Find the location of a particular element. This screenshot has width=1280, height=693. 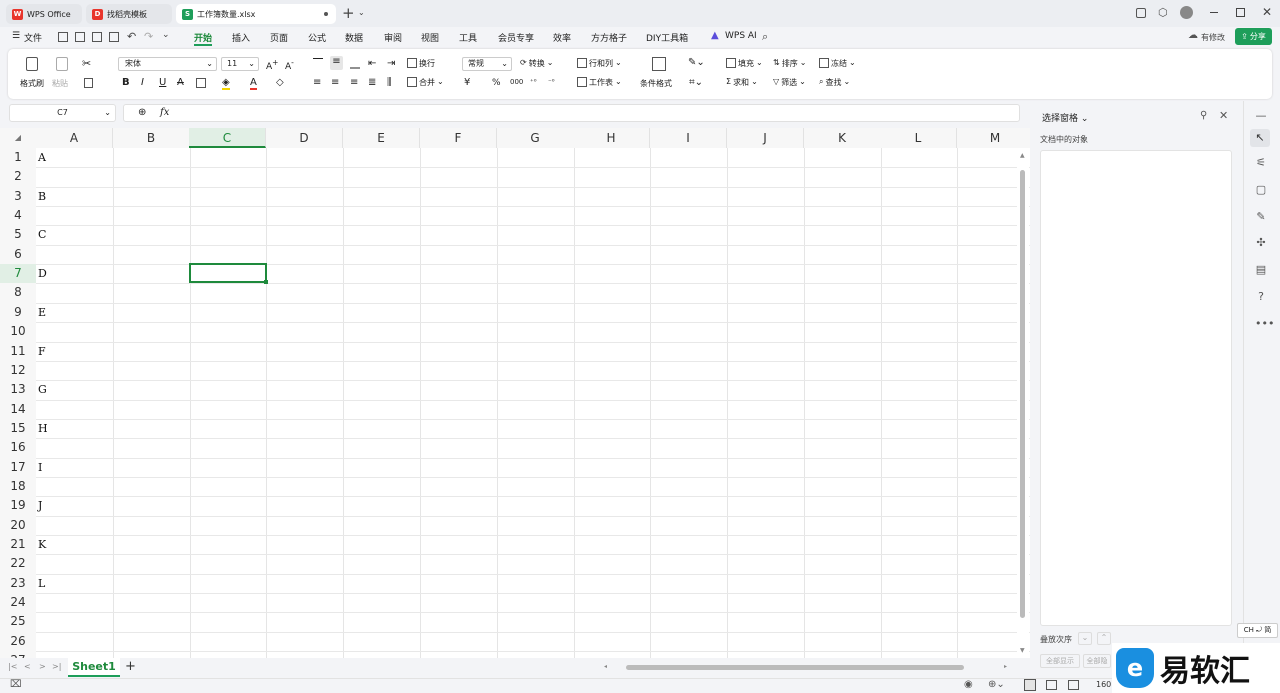

format-painter-button: 格式刷 is located at coordinates (32, 83).